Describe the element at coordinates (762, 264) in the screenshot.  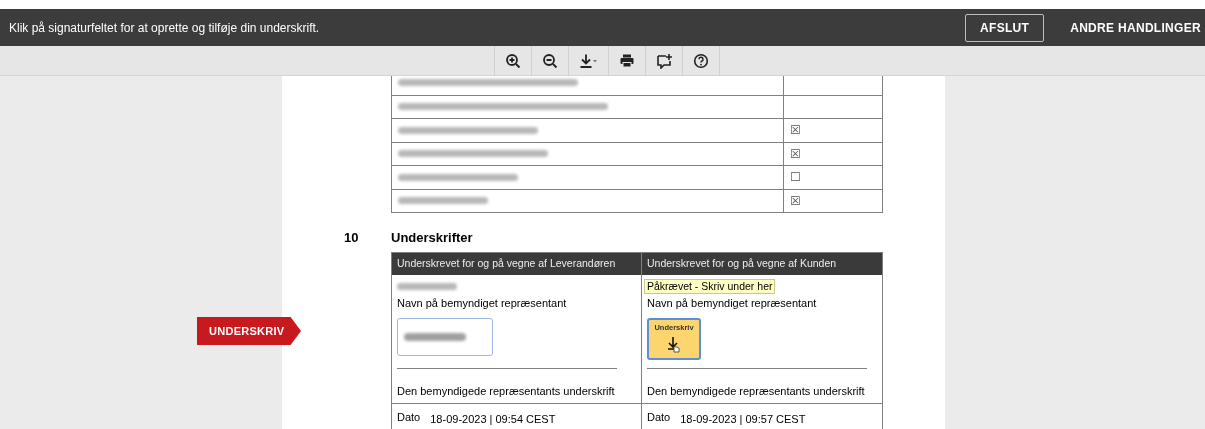
I see `column-header: Underskrevet for og på vegne af Kunden` at that location.